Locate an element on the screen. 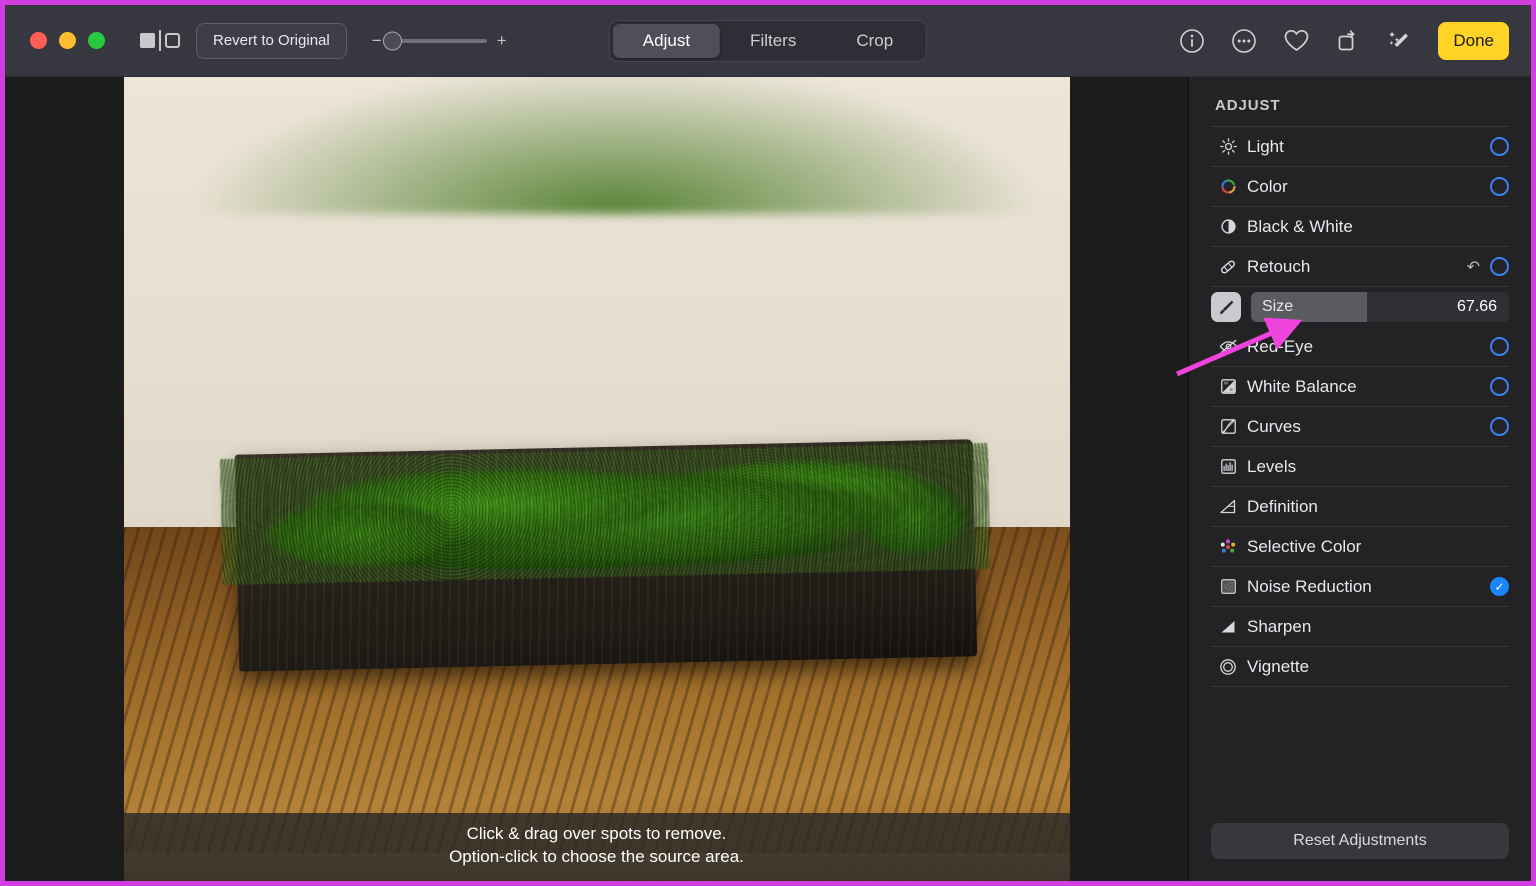 This screenshot has height=886, width=1536. toggle-color is located at coordinates (1499, 186).